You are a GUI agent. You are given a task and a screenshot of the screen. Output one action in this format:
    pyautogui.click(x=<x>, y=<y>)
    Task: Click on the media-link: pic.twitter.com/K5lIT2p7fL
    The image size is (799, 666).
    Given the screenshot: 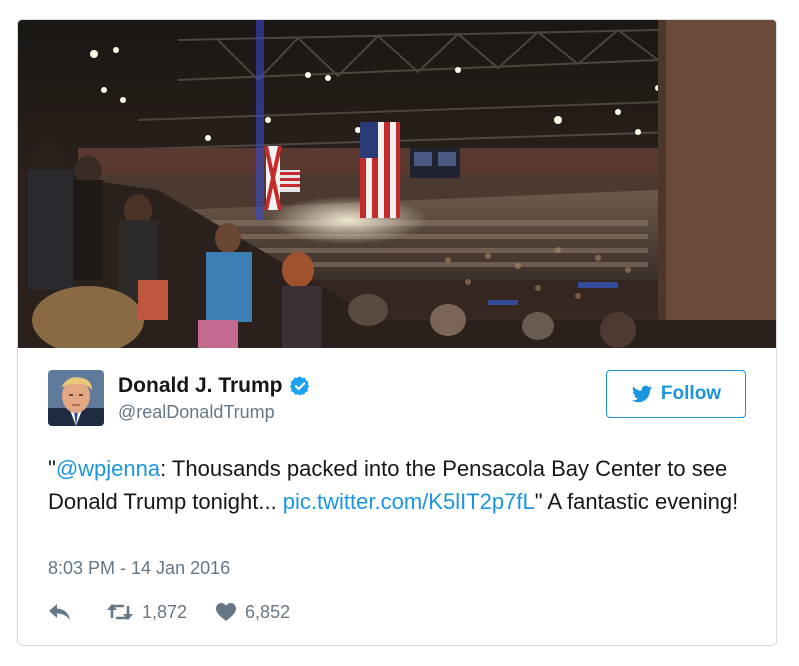 What is the action you would take?
    pyautogui.click(x=409, y=501)
    